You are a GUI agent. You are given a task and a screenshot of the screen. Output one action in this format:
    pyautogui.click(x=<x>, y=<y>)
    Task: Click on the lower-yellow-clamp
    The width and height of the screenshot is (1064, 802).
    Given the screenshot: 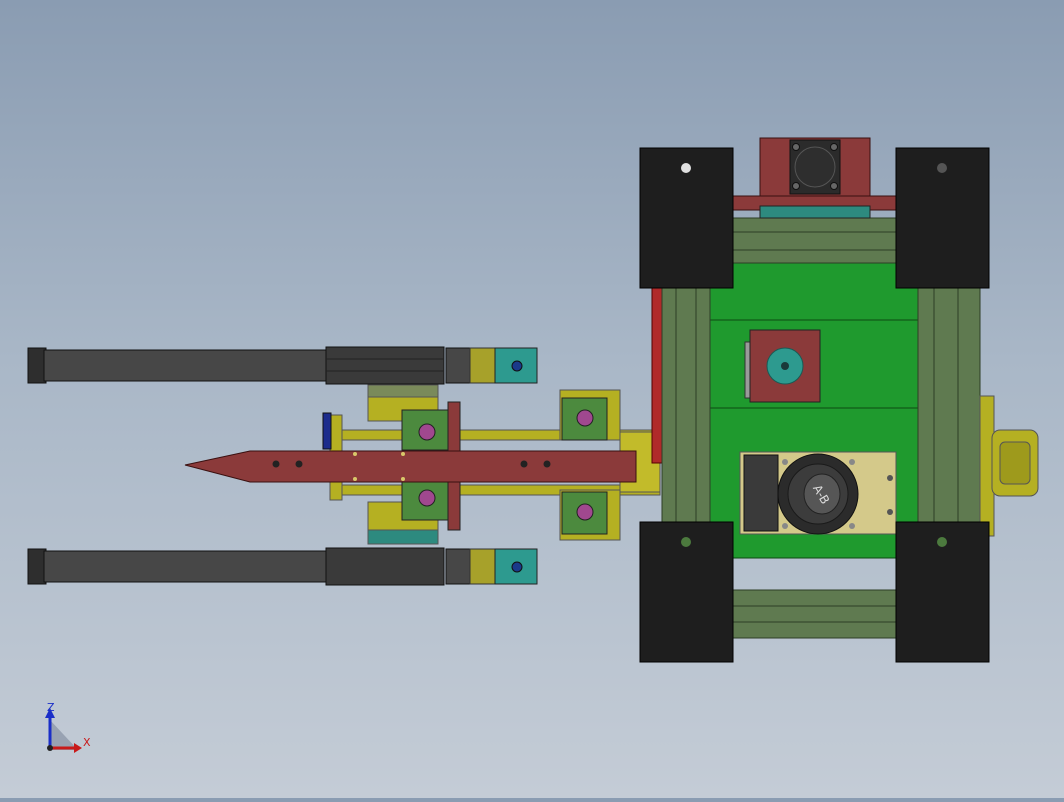 What is the action you would take?
    pyautogui.click(x=482, y=566)
    